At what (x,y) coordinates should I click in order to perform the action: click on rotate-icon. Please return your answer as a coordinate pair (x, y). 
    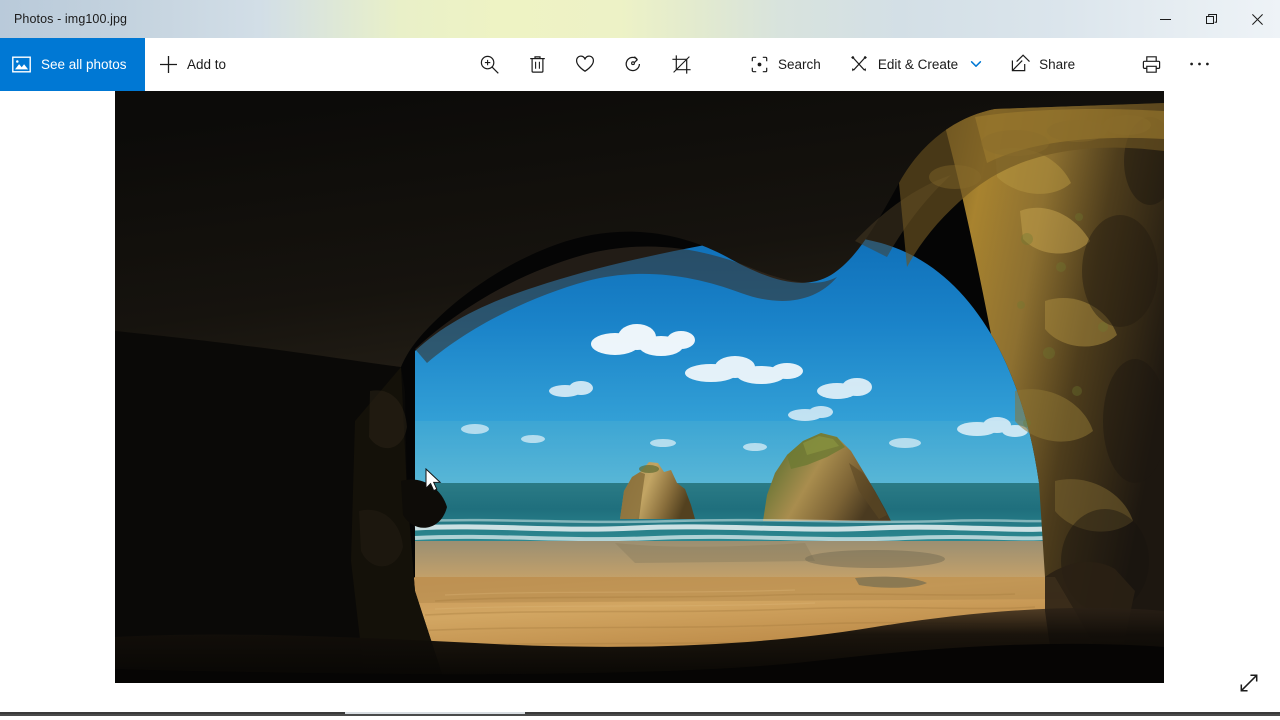
    Looking at the image, I should click on (633, 64).